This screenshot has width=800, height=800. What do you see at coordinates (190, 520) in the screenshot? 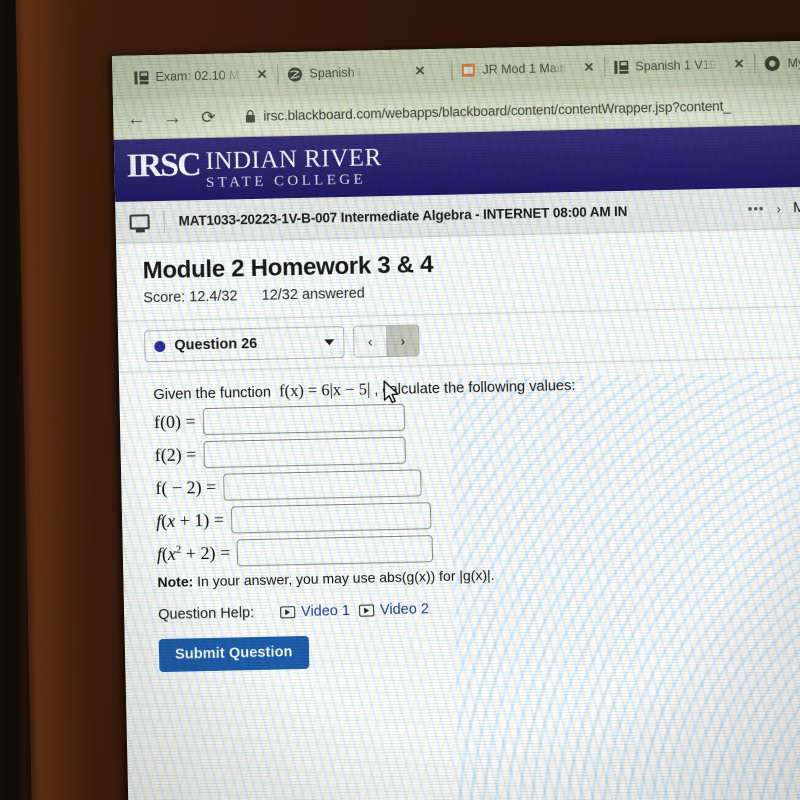
I see `answer-row-label: f(x + 1) =` at bounding box center [190, 520].